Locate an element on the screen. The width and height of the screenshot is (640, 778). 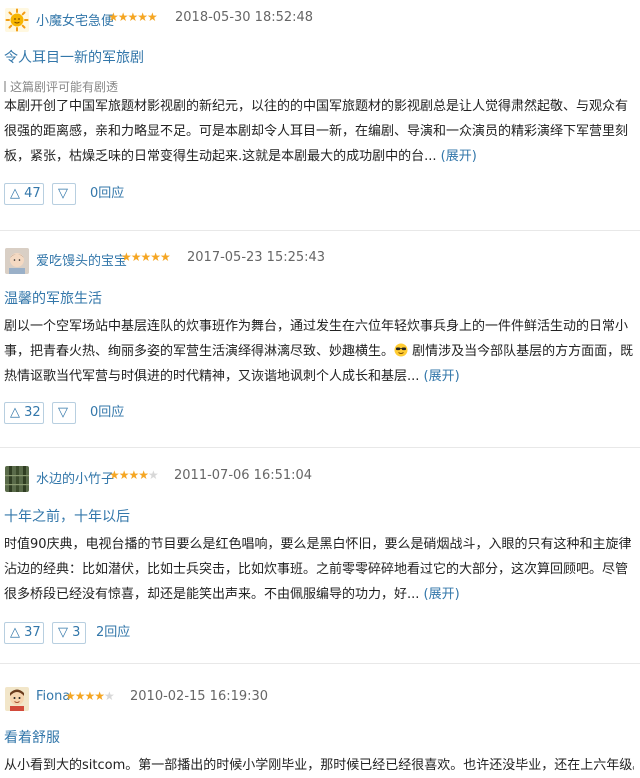
author-link: 水边的小竹子 is located at coordinates (75, 477).